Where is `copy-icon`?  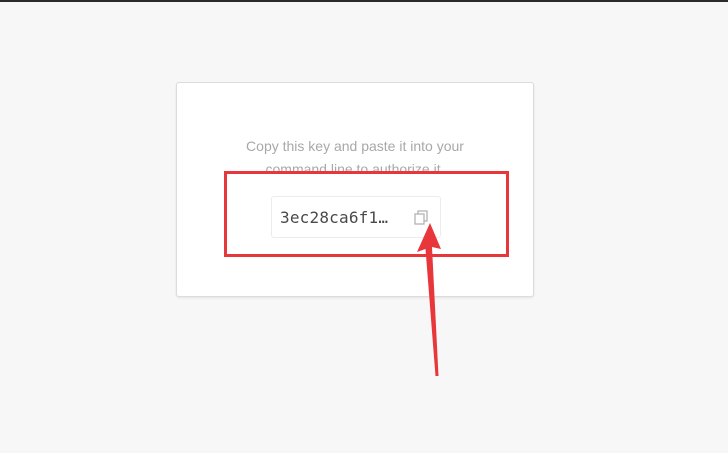 copy-icon is located at coordinates (421, 217).